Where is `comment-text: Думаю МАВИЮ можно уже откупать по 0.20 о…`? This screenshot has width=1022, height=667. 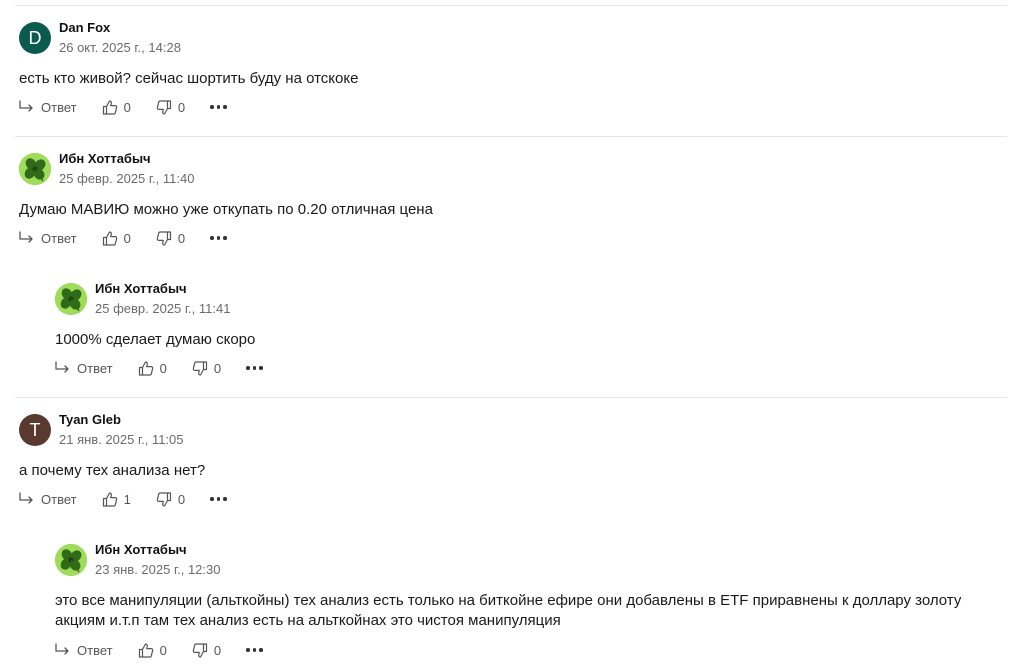
comment-text: Думаю МАВИЮ можно уже откупать по 0.20 о… is located at coordinates (226, 209).